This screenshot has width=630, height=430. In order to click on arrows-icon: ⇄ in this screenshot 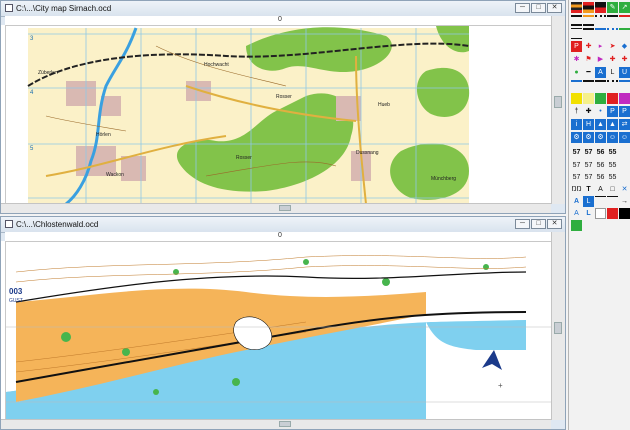, I will do `click(624, 124)`.